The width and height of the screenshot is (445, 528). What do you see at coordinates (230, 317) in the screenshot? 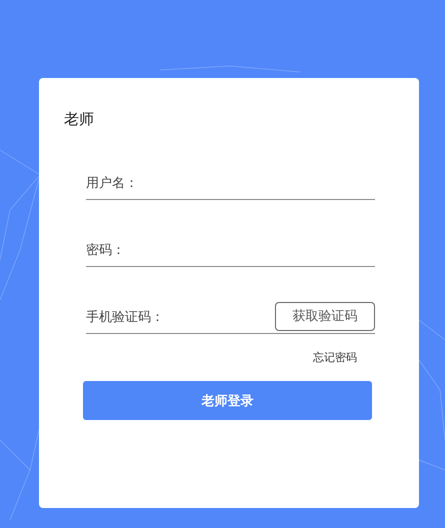
I see `input-field: 手机验证码： 获取验证码` at bounding box center [230, 317].